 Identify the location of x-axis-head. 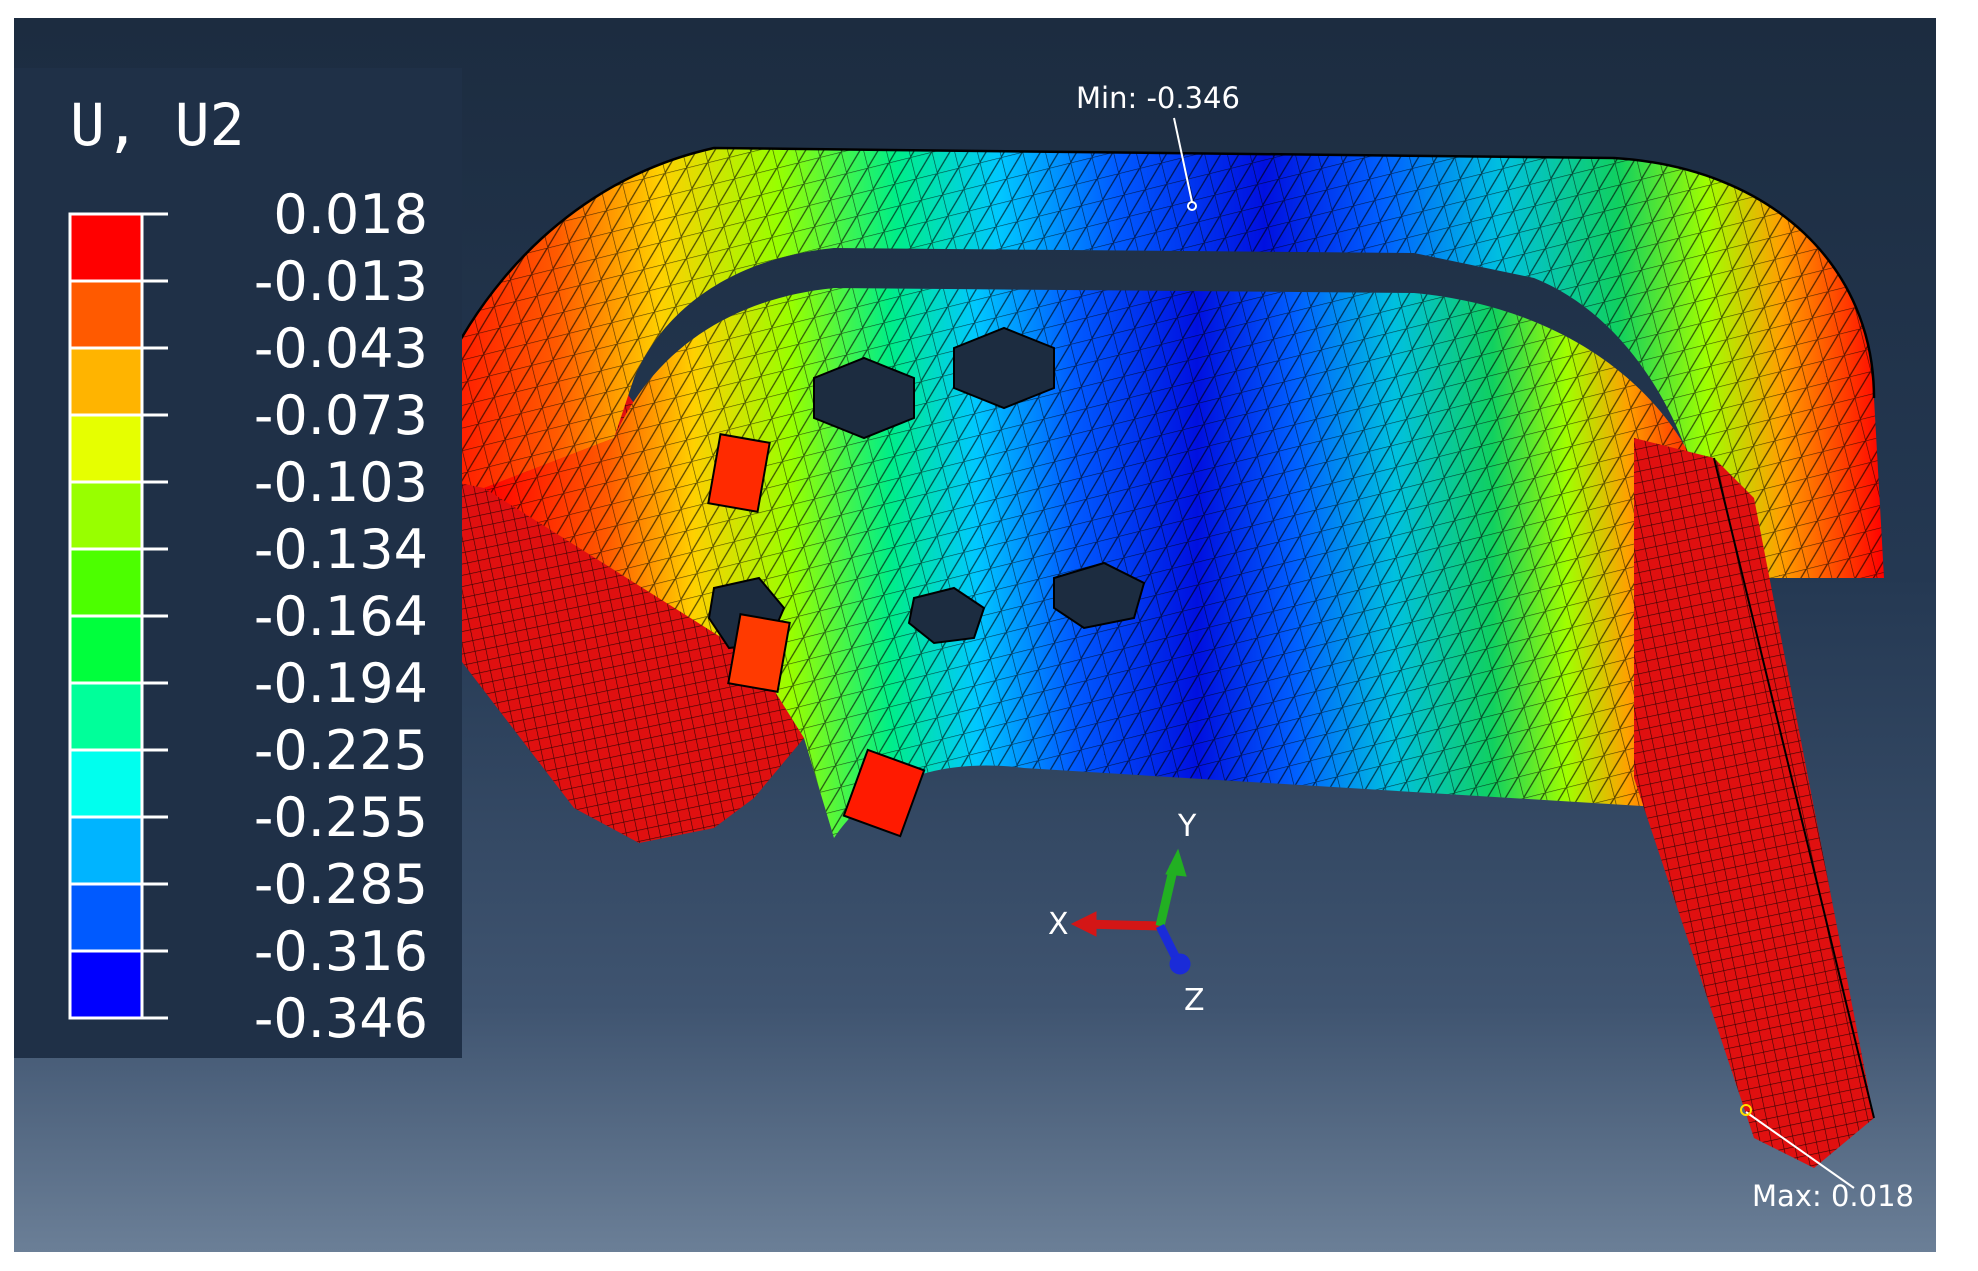
(1083, 924).